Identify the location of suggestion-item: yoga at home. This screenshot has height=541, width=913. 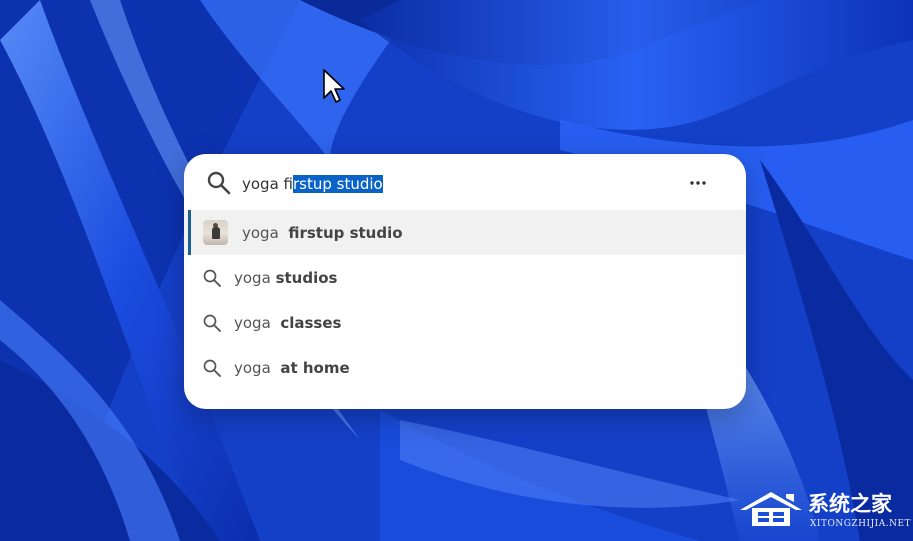
(465, 367).